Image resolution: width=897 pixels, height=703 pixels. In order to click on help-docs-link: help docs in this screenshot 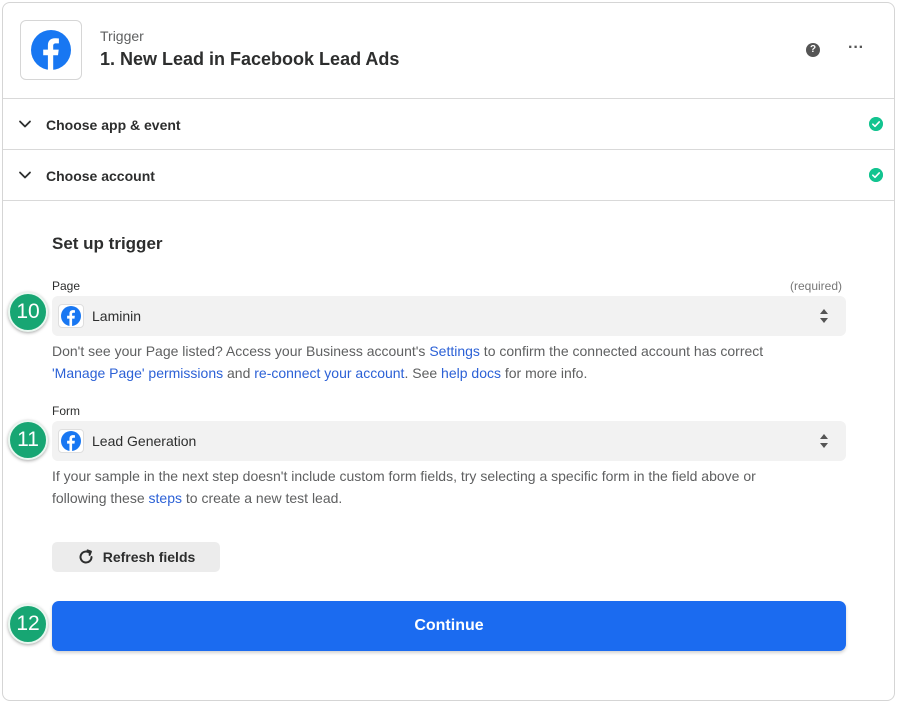, I will do `click(471, 373)`.